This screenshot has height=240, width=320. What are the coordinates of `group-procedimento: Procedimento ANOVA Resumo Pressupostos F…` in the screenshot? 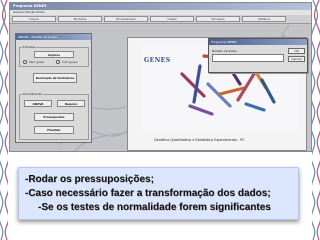 It's located at (54, 116).